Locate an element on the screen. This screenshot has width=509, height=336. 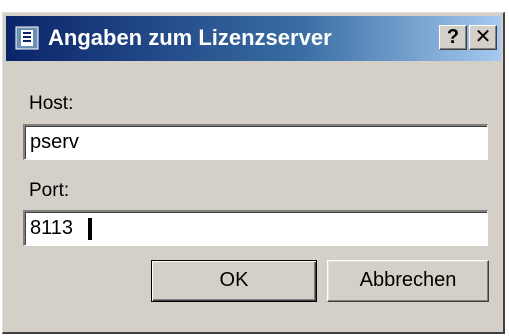
license-server-icon is located at coordinates (27, 38).